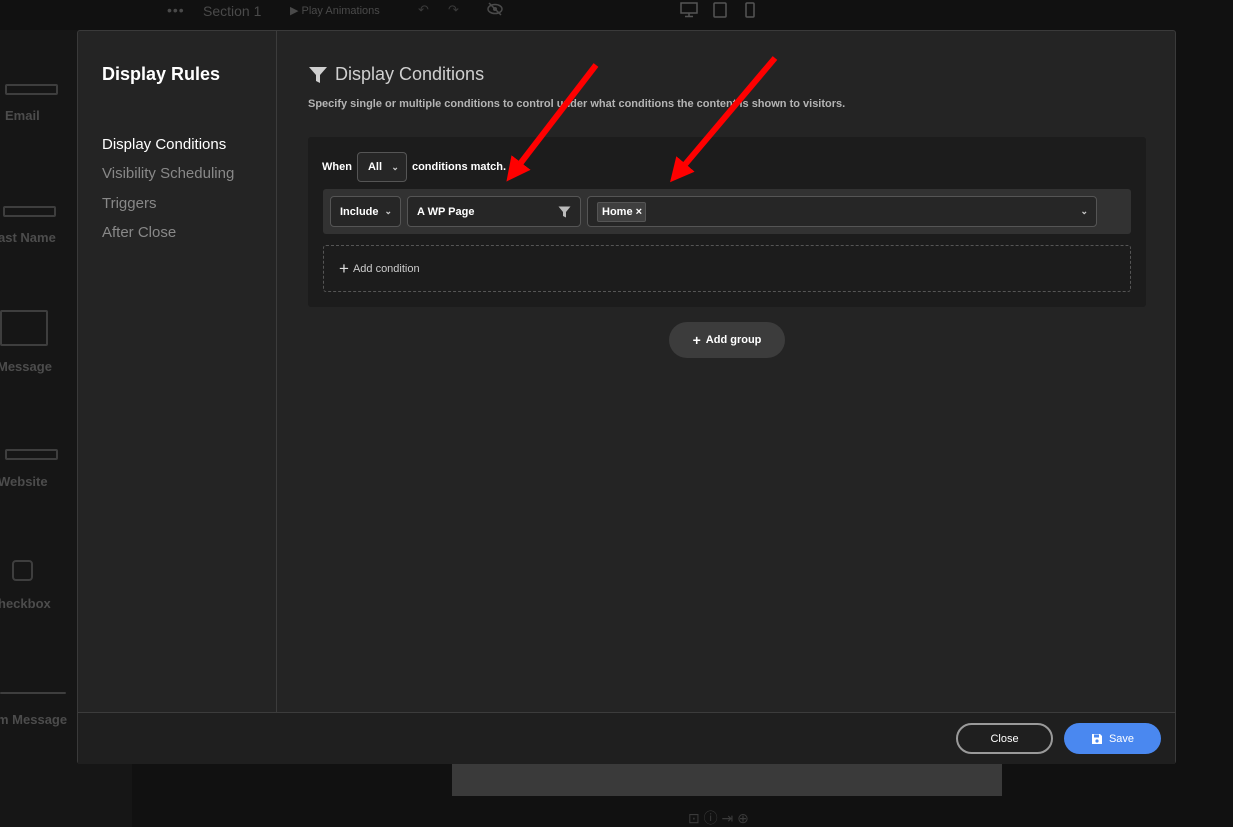 The image size is (1233, 827). What do you see at coordinates (842, 211) in the screenshot?
I see `condition-value-select: Home × ⌄` at bounding box center [842, 211].